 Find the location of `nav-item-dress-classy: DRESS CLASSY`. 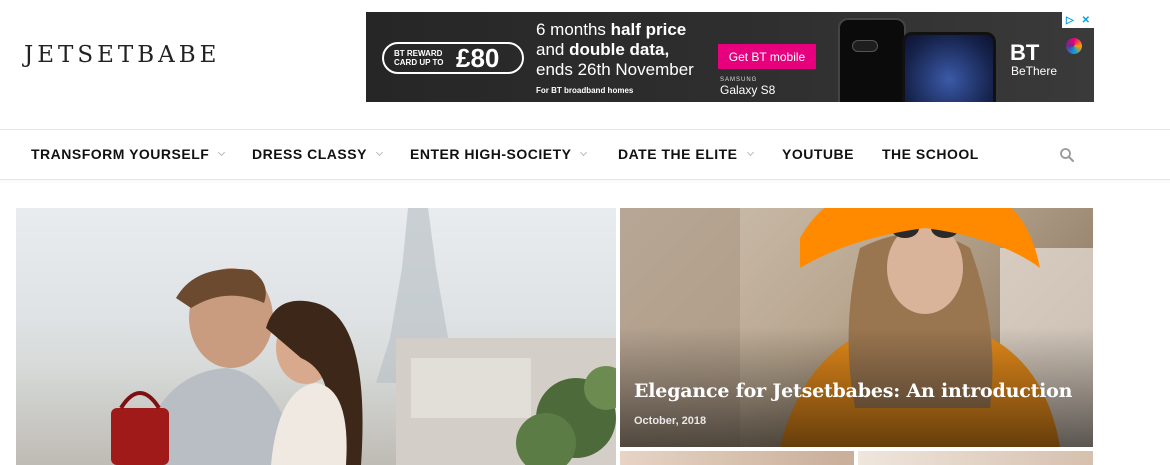

nav-item-dress-classy: DRESS CLASSY is located at coordinates (317, 154).